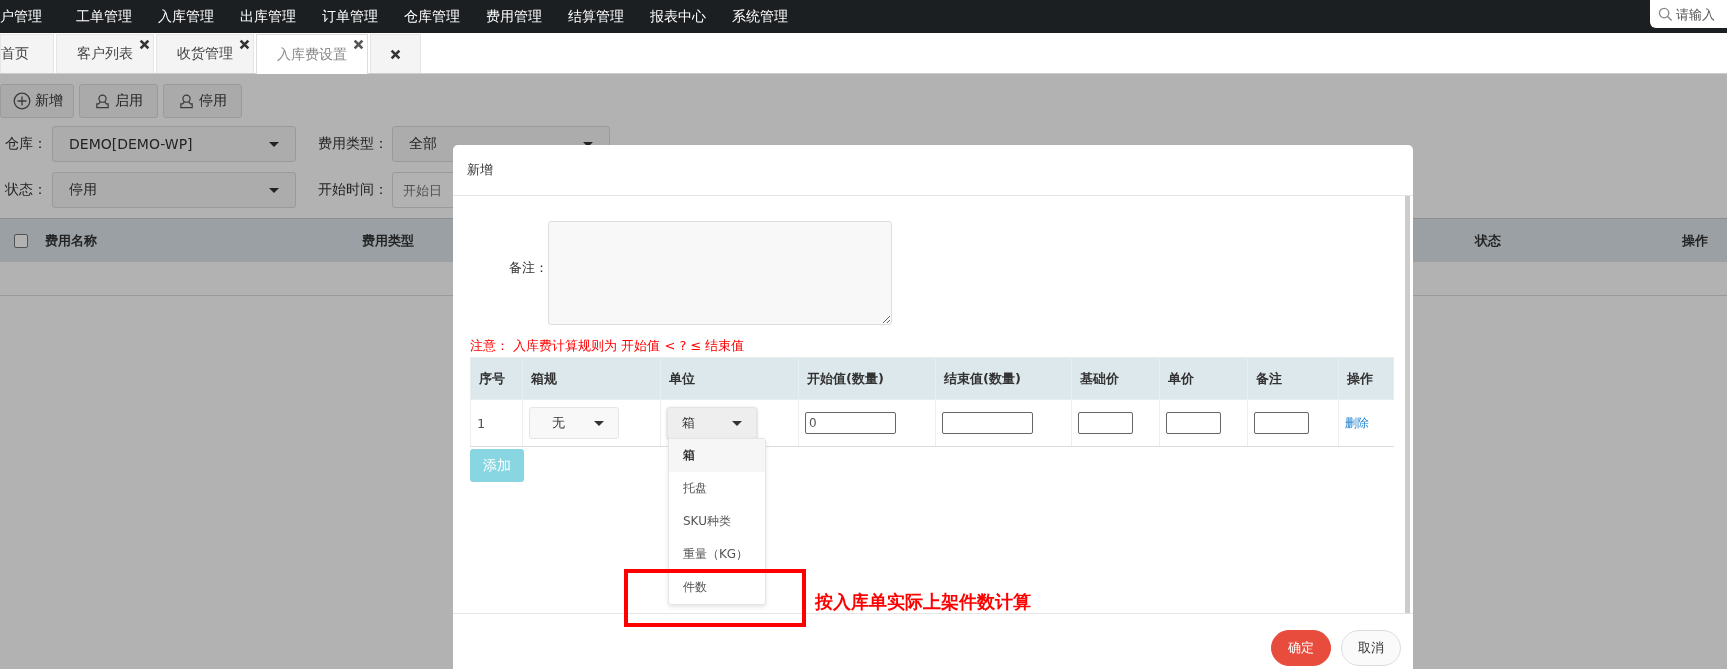 This screenshot has height=669, width=1727. What do you see at coordinates (1301, 648) in the screenshot?
I see `dialog-button: 确定` at bounding box center [1301, 648].